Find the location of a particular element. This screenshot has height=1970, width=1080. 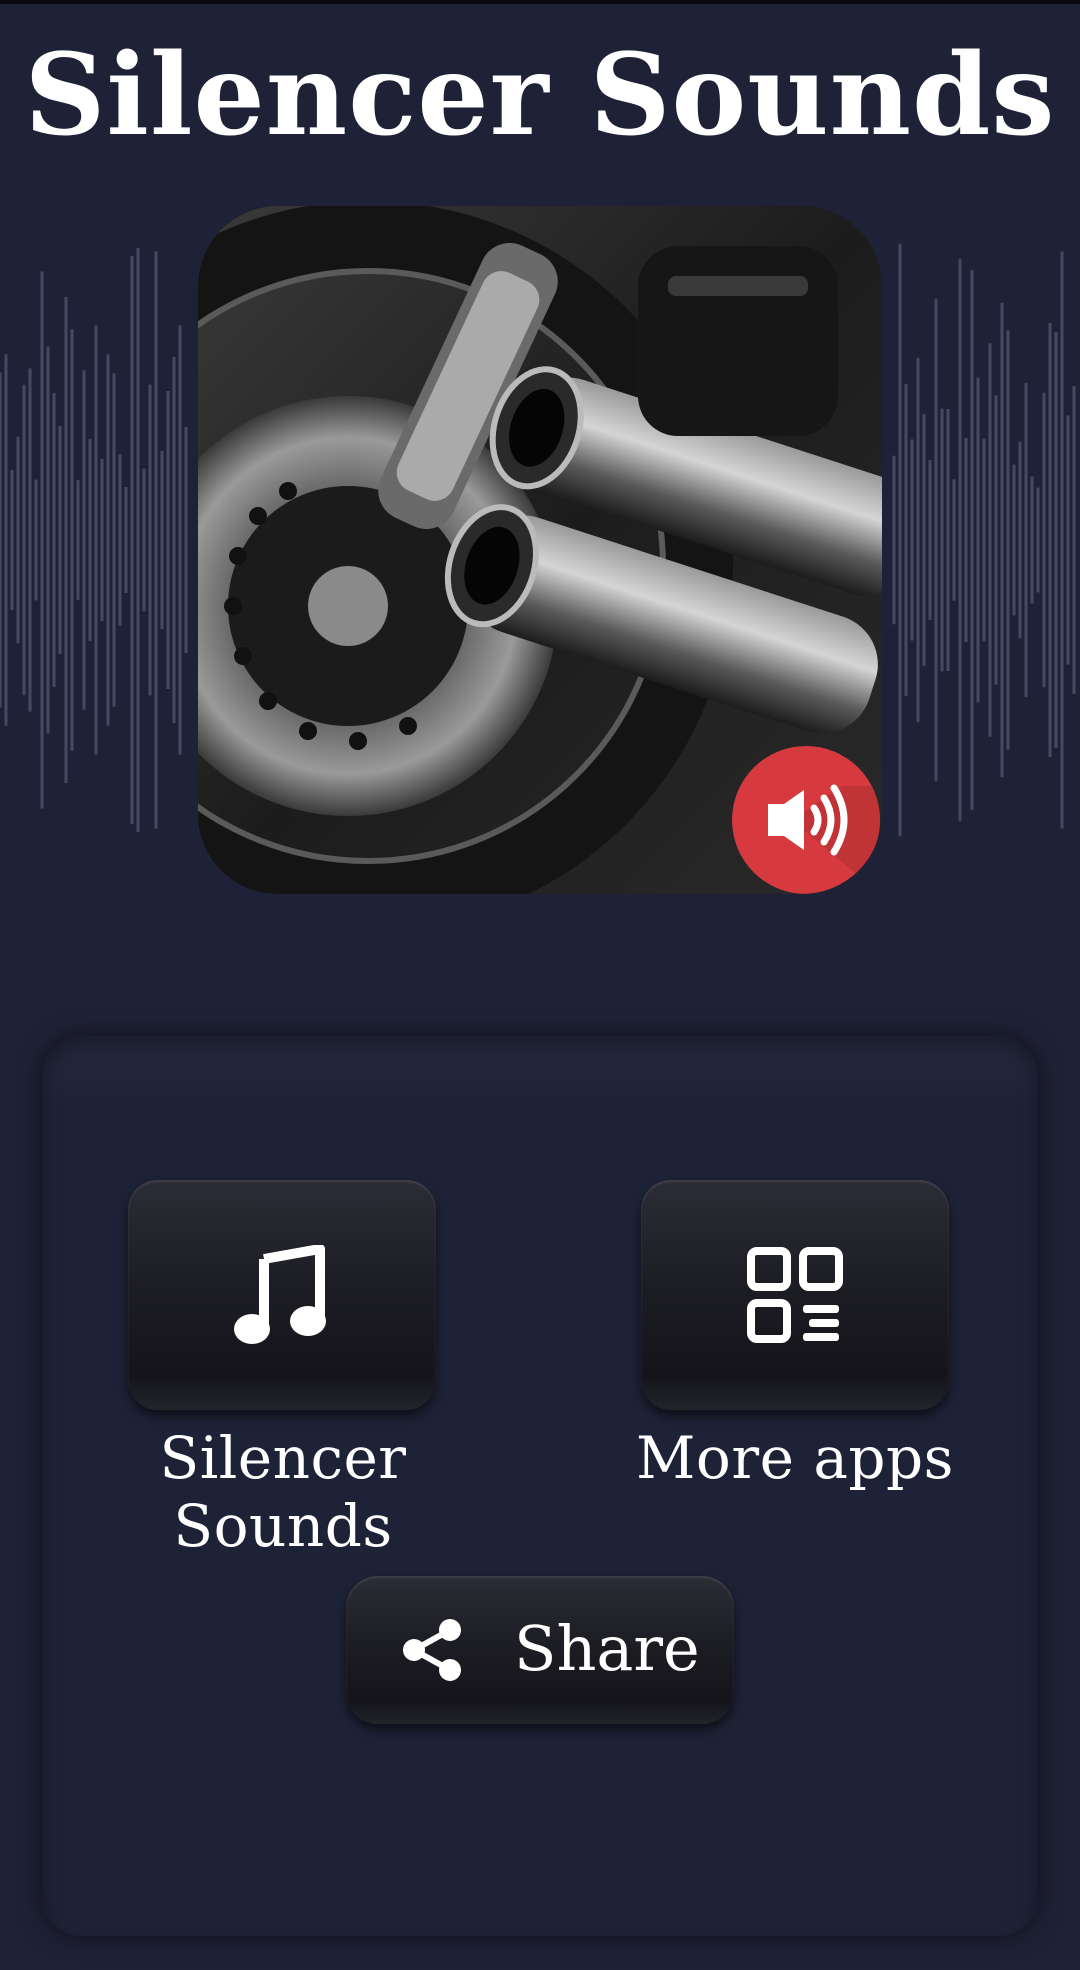

silencer-sounds-label: Silencer Sounds is located at coordinates (283, 1492).